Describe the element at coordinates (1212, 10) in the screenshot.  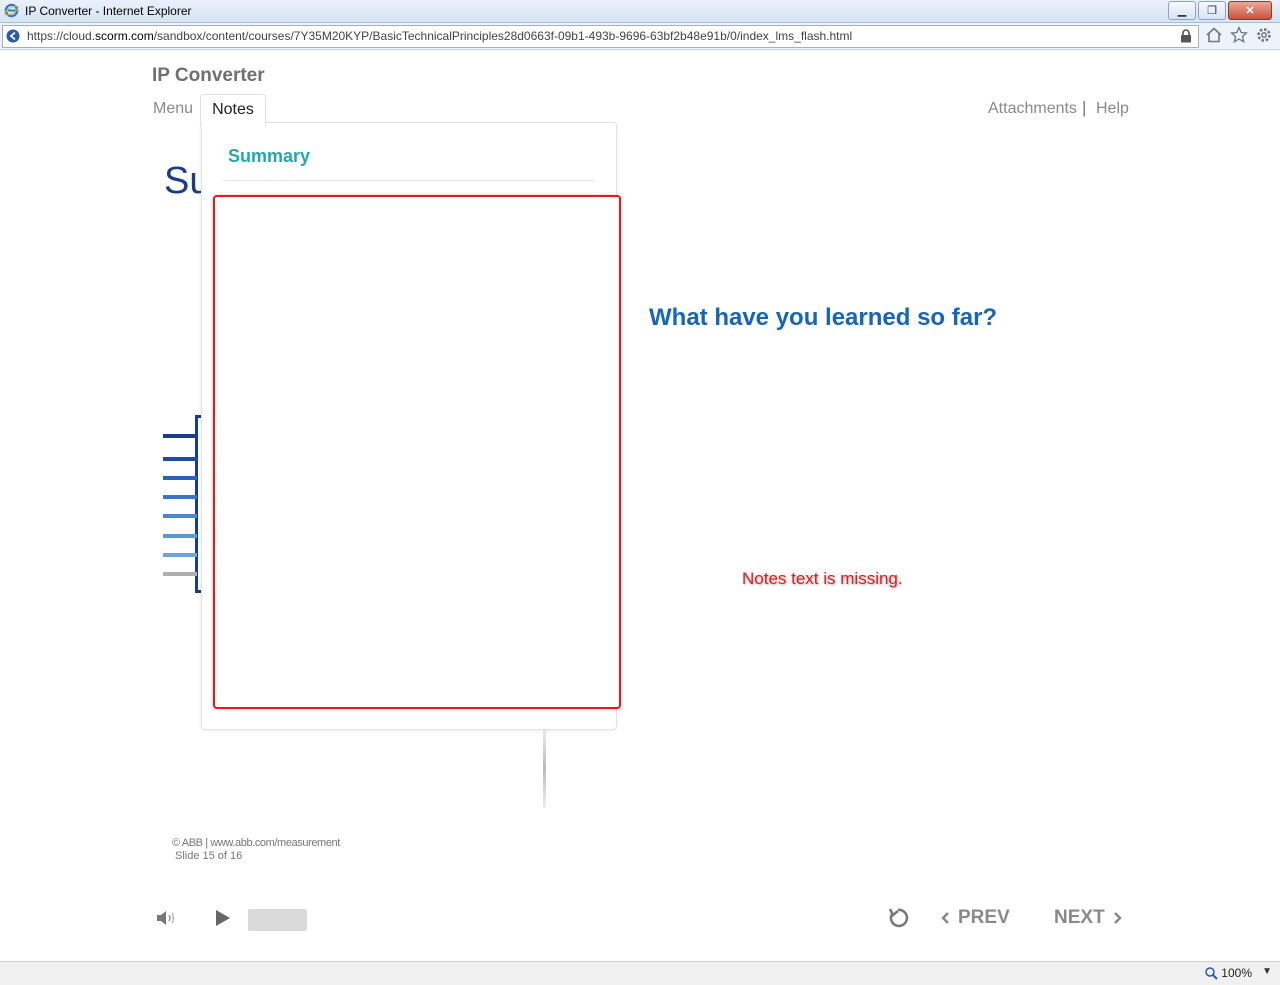
I see `restore-button: ❐` at that location.